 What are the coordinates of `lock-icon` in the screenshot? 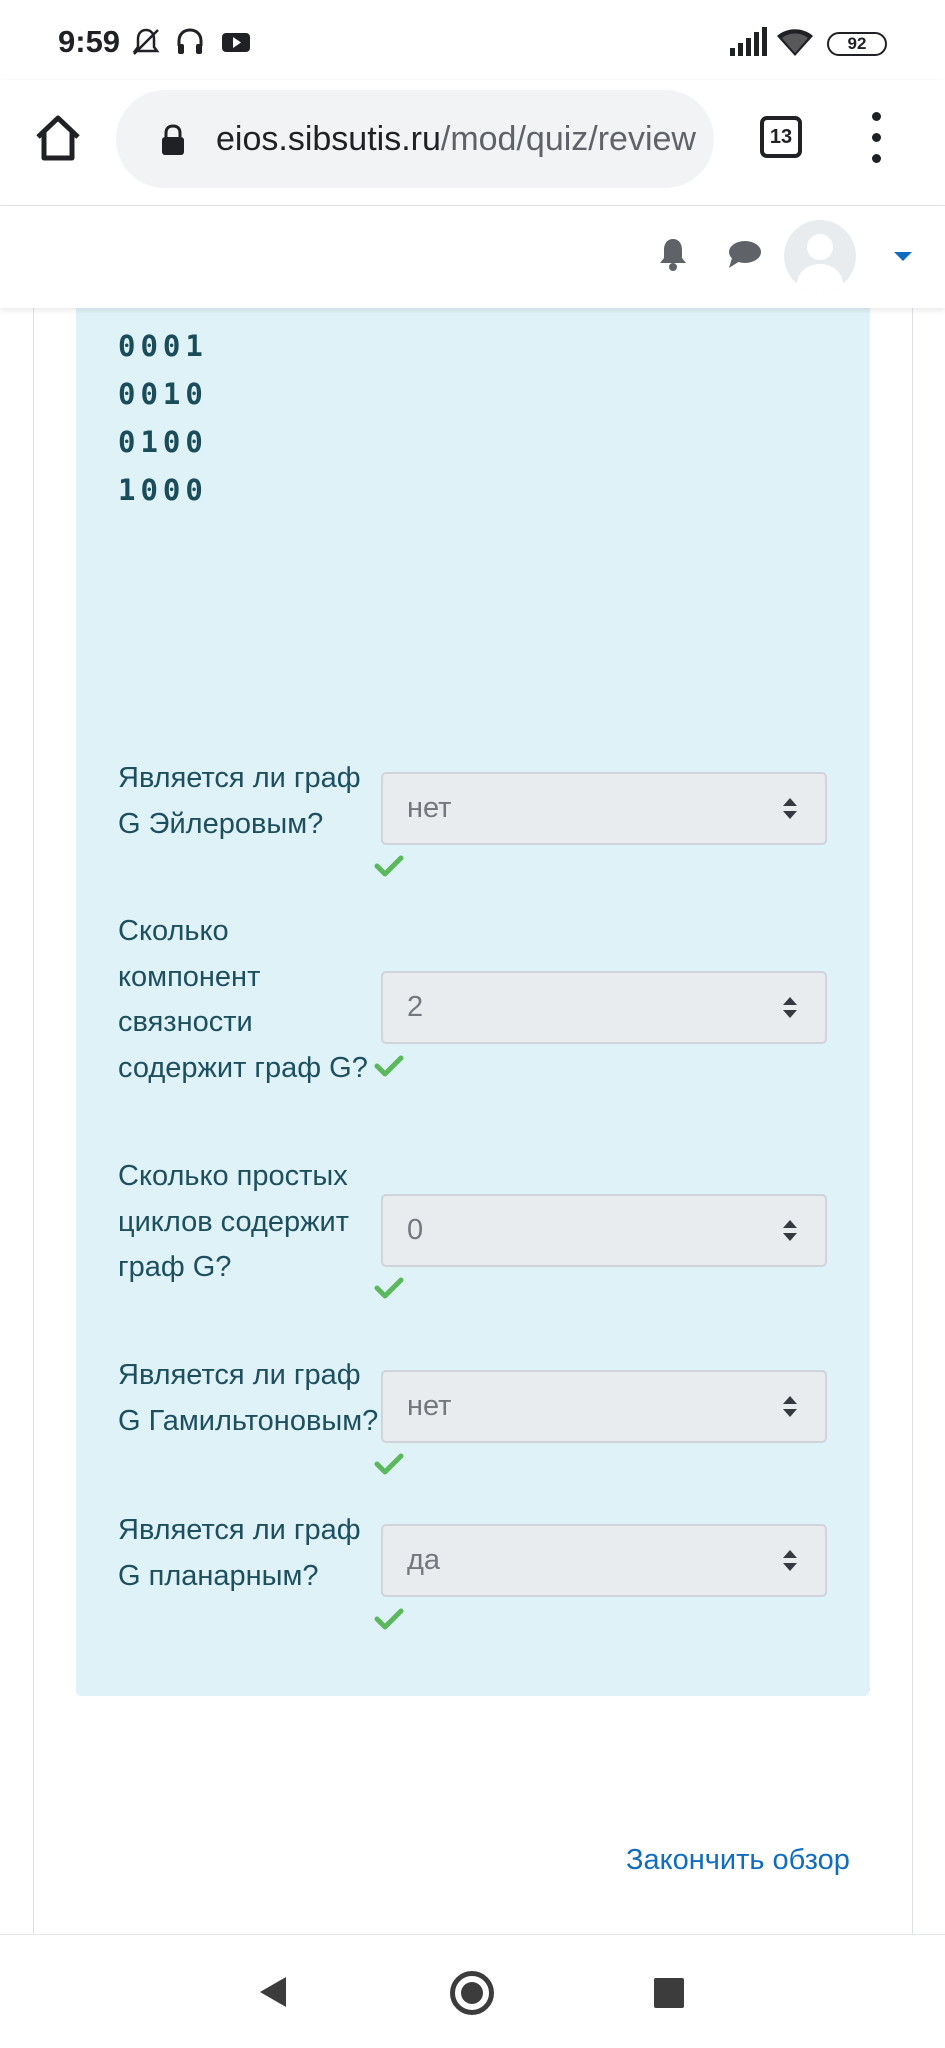 It's located at (173, 139).